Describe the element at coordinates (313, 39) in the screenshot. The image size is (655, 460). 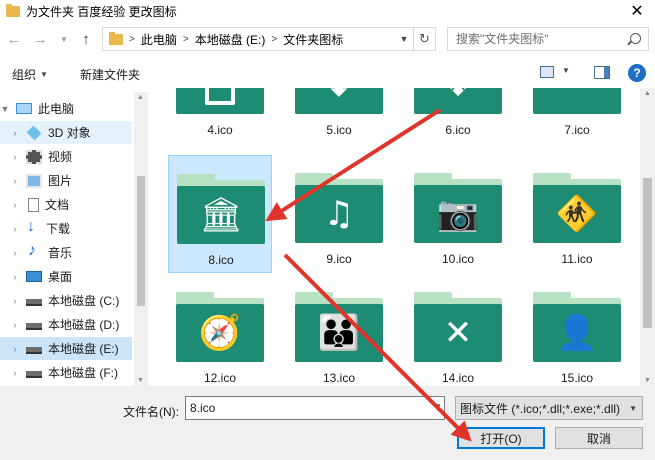
I see `breadcrumb-folder-icons: 文件夹图标` at that location.